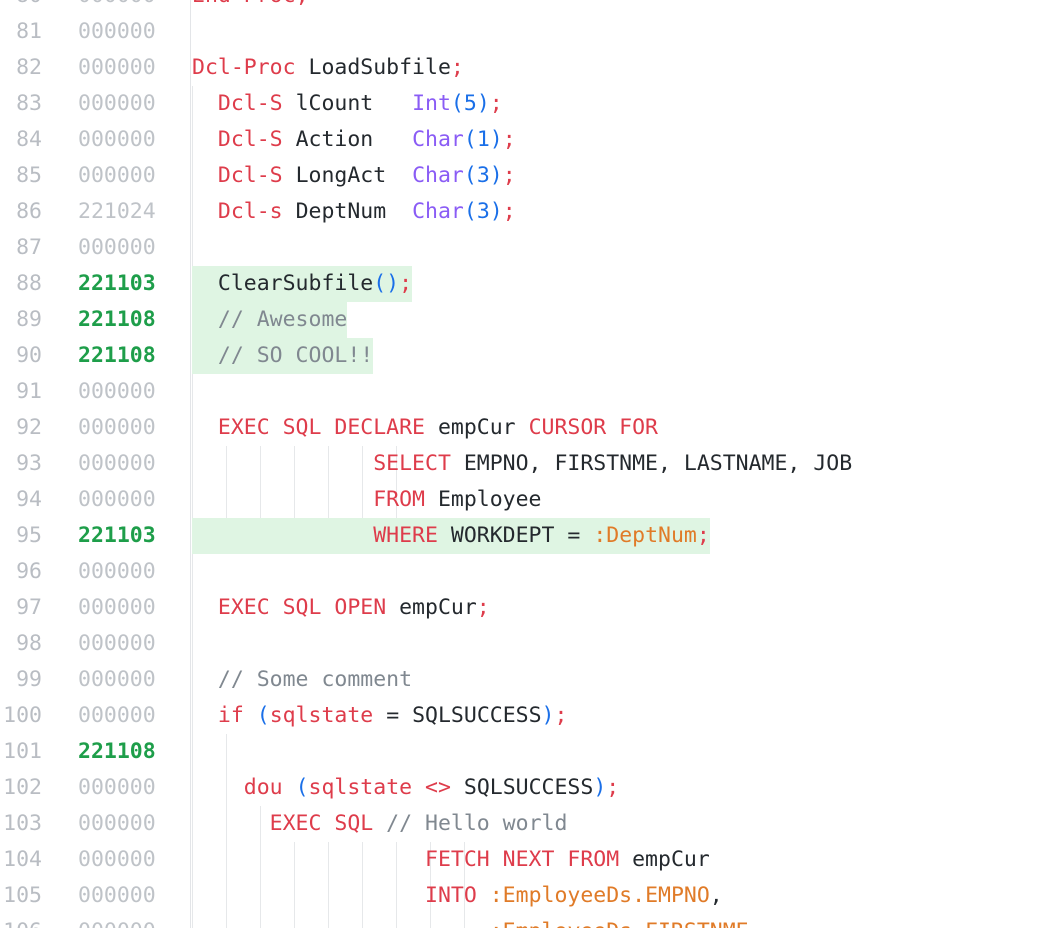 This screenshot has width=1056, height=928. Describe the element at coordinates (244, 4) in the screenshot. I see `token-kw: End-Proc` at that location.